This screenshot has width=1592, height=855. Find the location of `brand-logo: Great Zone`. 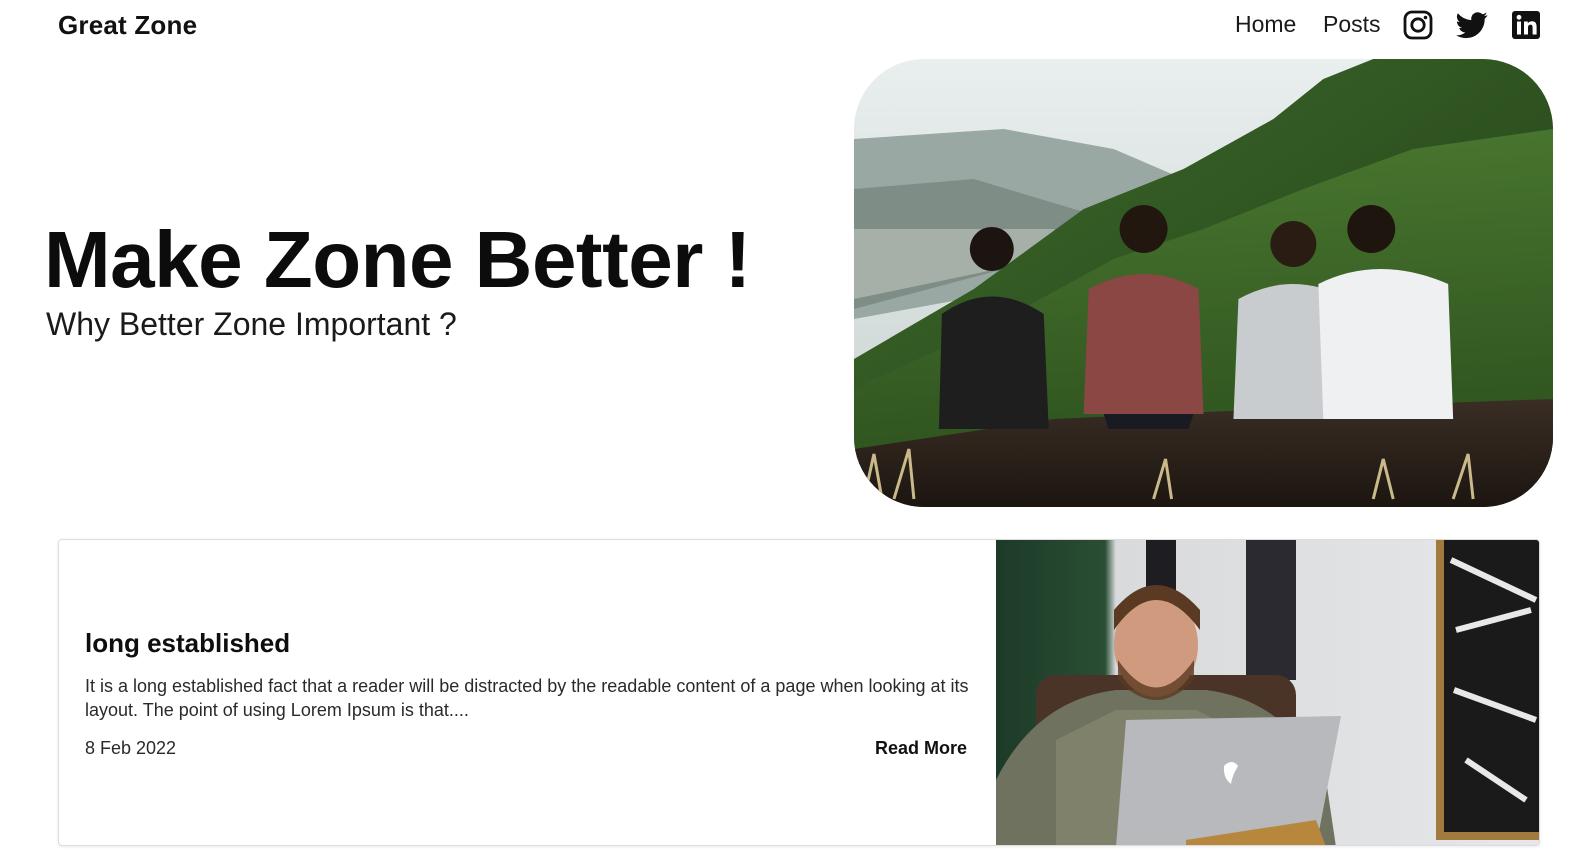

brand-logo: Great Zone is located at coordinates (127, 25).